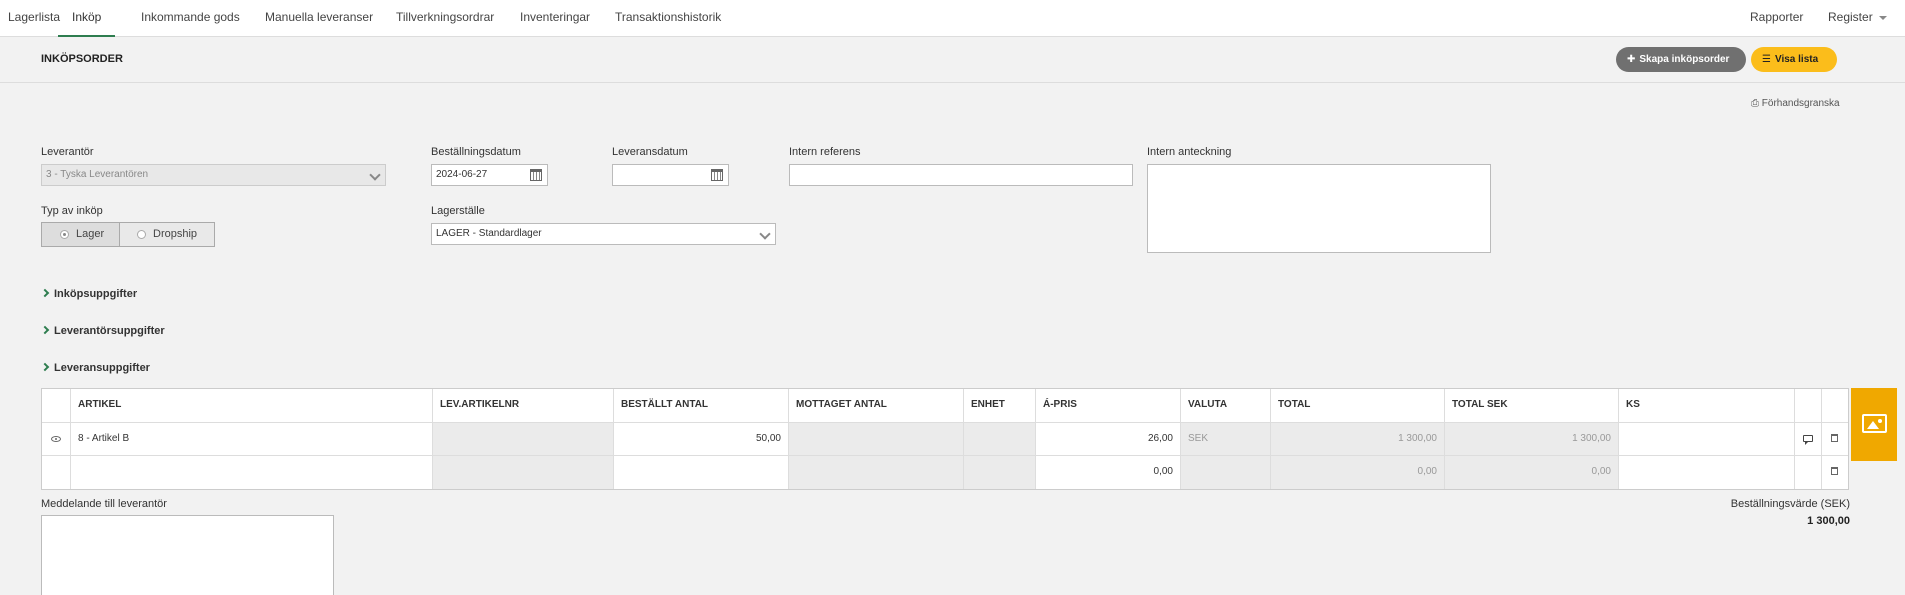 The height and width of the screenshot is (595, 1905). I want to click on reports-link: Rapporter, so click(1776, 18).